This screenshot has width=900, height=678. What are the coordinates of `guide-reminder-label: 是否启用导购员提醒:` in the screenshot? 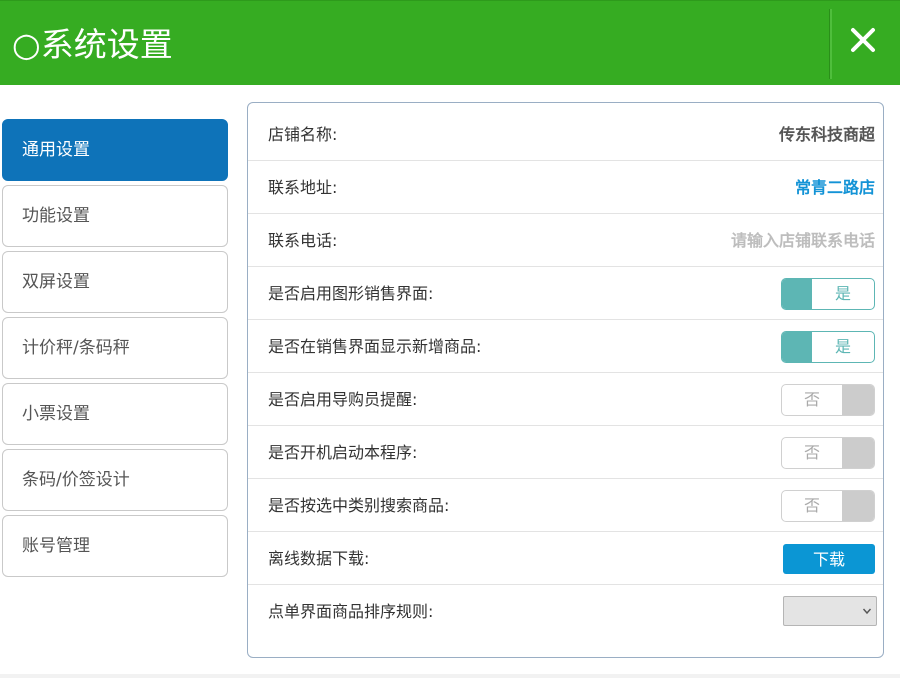 It's located at (343, 399).